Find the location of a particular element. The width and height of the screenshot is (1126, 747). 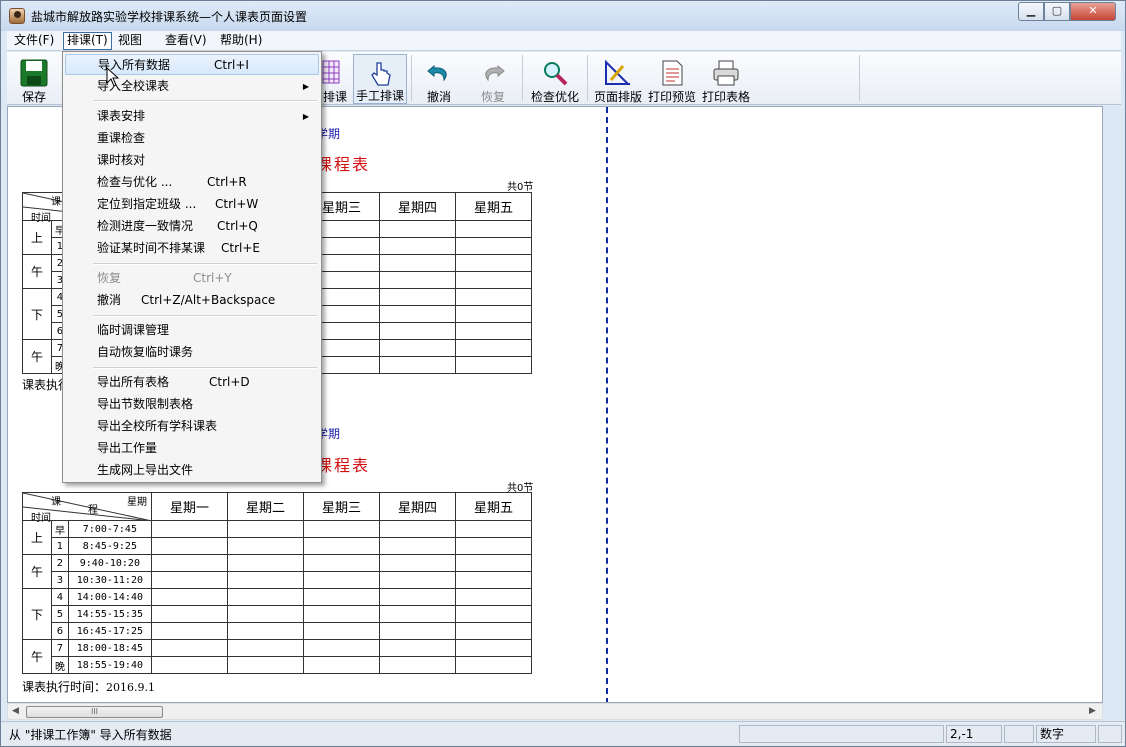

menu-schedule: 排课(T) is located at coordinates (87, 41).